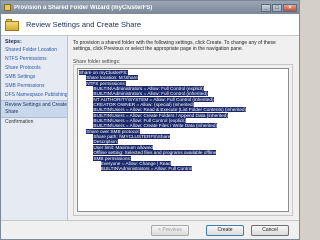 This screenshot has height=240, width=320. What do you see at coordinates (13, 25) in the screenshot?
I see `folder-icon` at bounding box center [13, 25].